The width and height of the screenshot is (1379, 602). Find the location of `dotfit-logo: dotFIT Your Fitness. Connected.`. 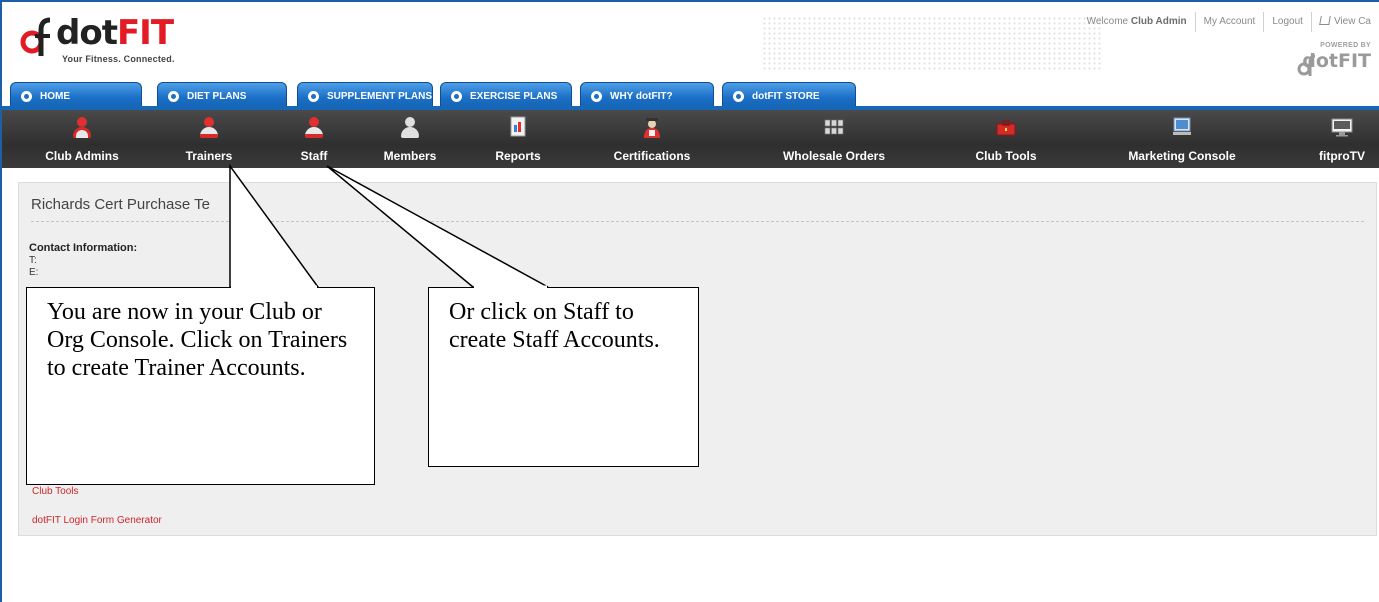

dotfit-logo: dotFIT Your Fitness. Connected. is located at coordinates (110, 42).